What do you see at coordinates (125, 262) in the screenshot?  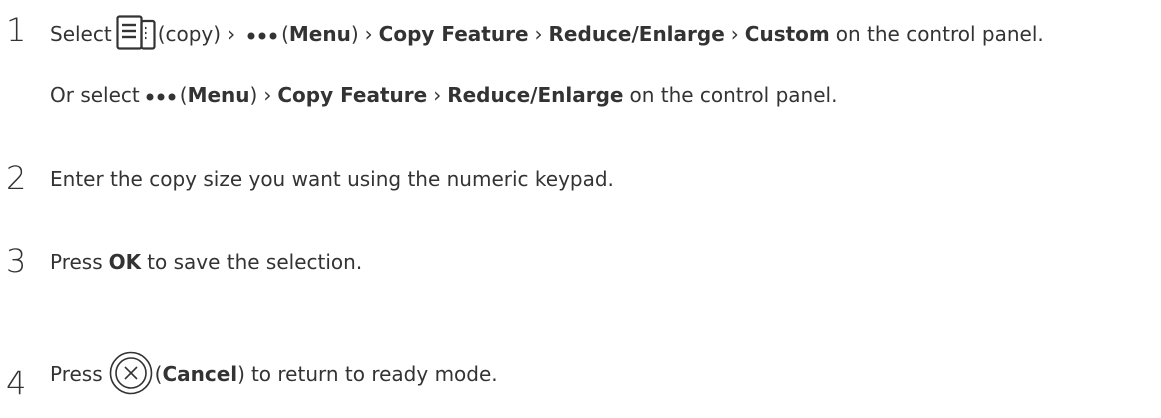 I see `ok-label: OK` at bounding box center [125, 262].